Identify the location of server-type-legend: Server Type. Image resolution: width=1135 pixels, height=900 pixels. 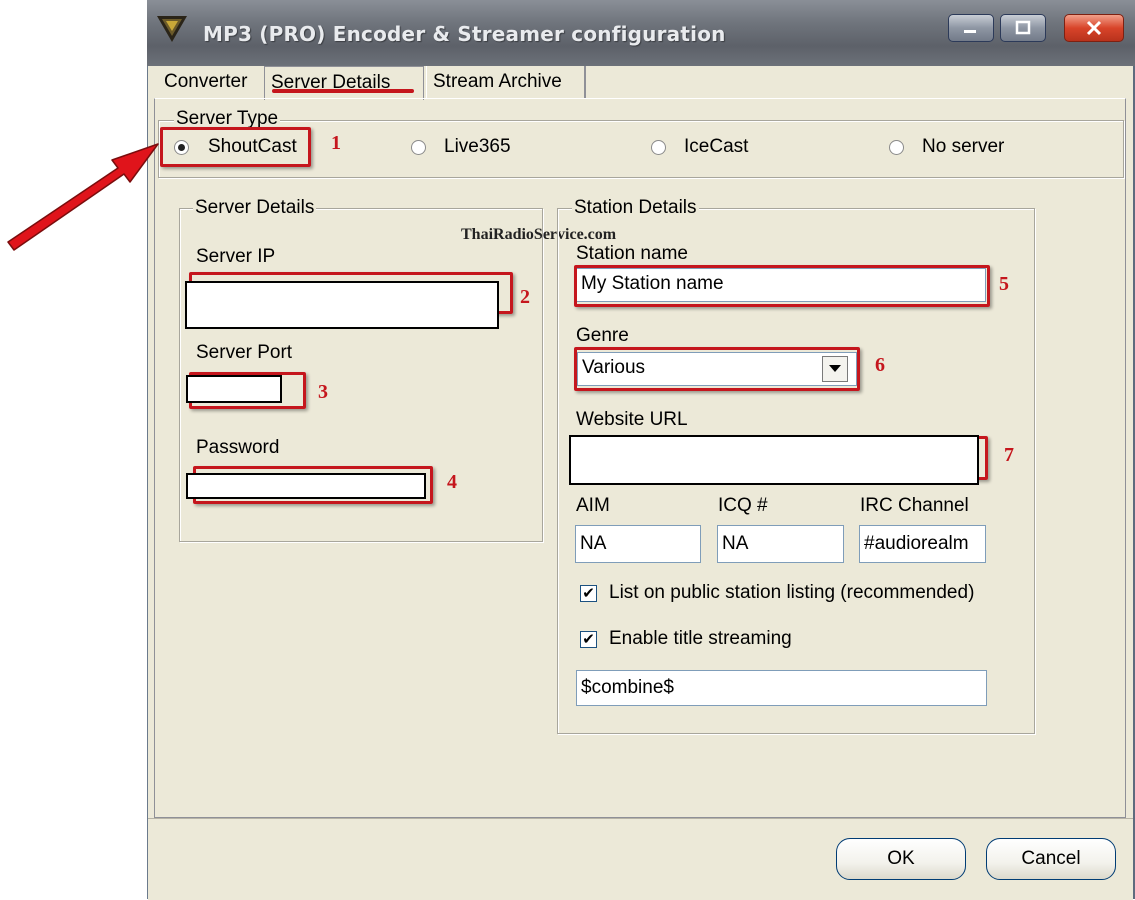
(227, 118).